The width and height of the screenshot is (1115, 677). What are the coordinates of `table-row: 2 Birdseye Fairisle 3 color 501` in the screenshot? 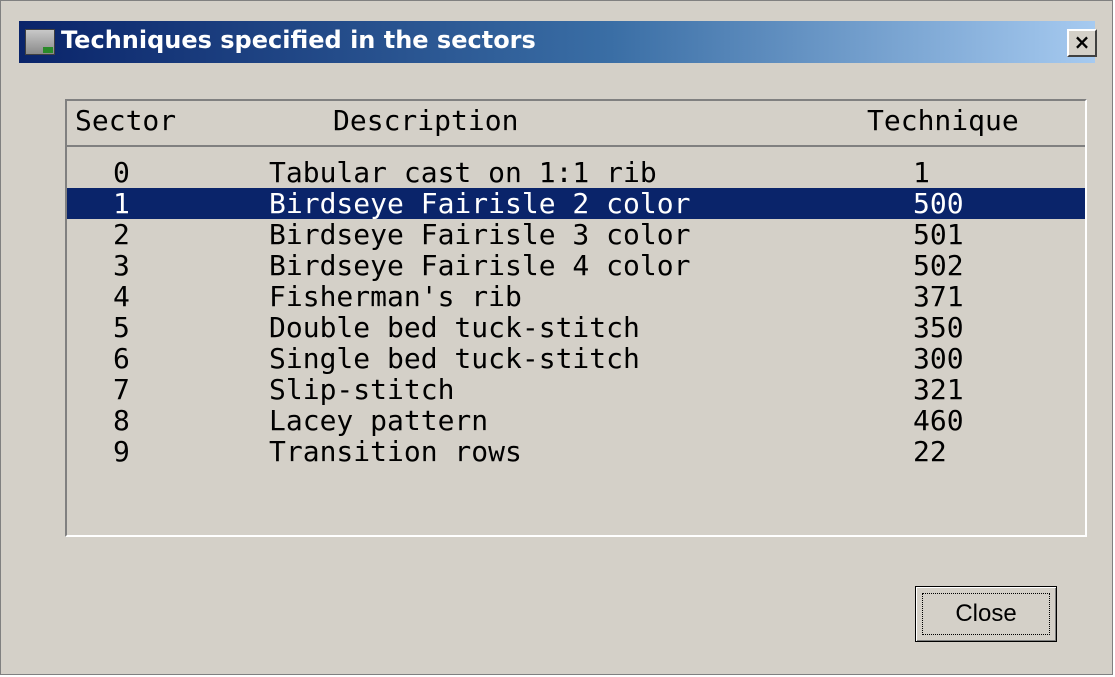 It's located at (576, 234).